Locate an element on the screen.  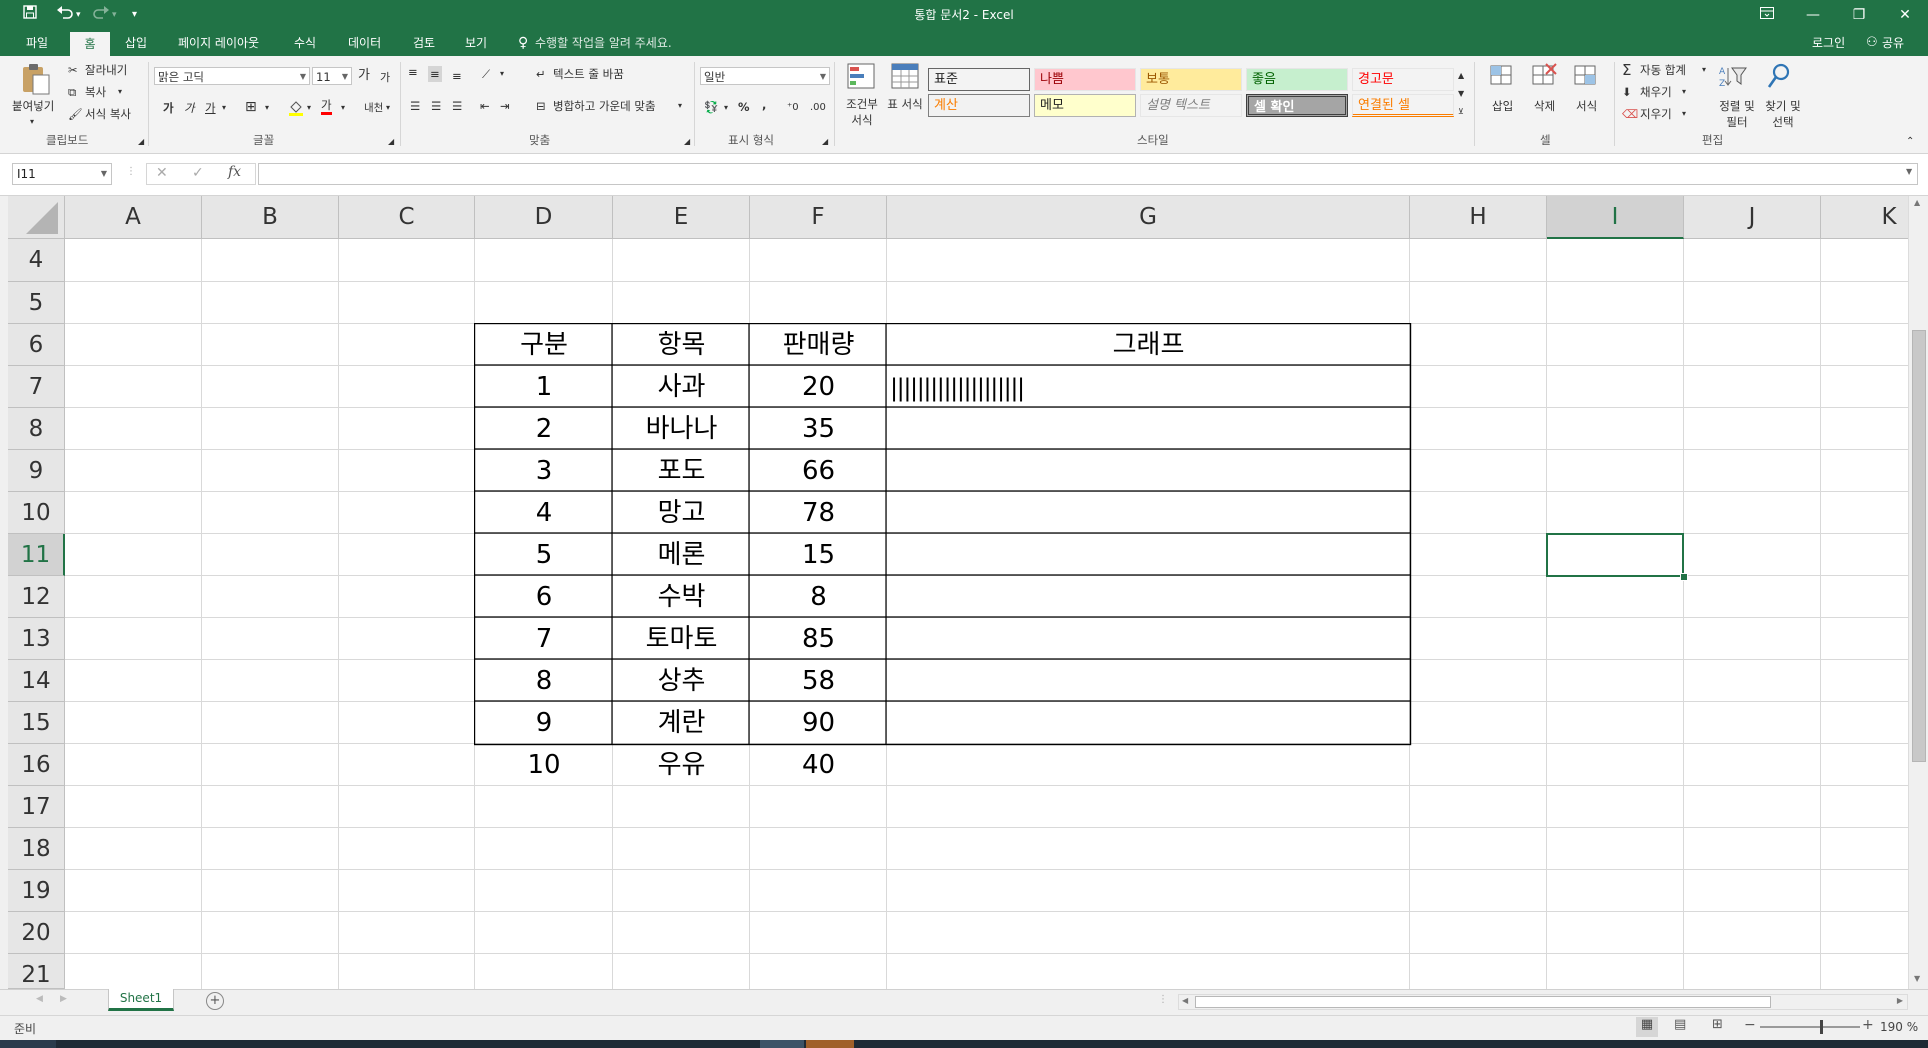
font-name-dropdown: 맑은 고딕 ▼ is located at coordinates (232, 76).